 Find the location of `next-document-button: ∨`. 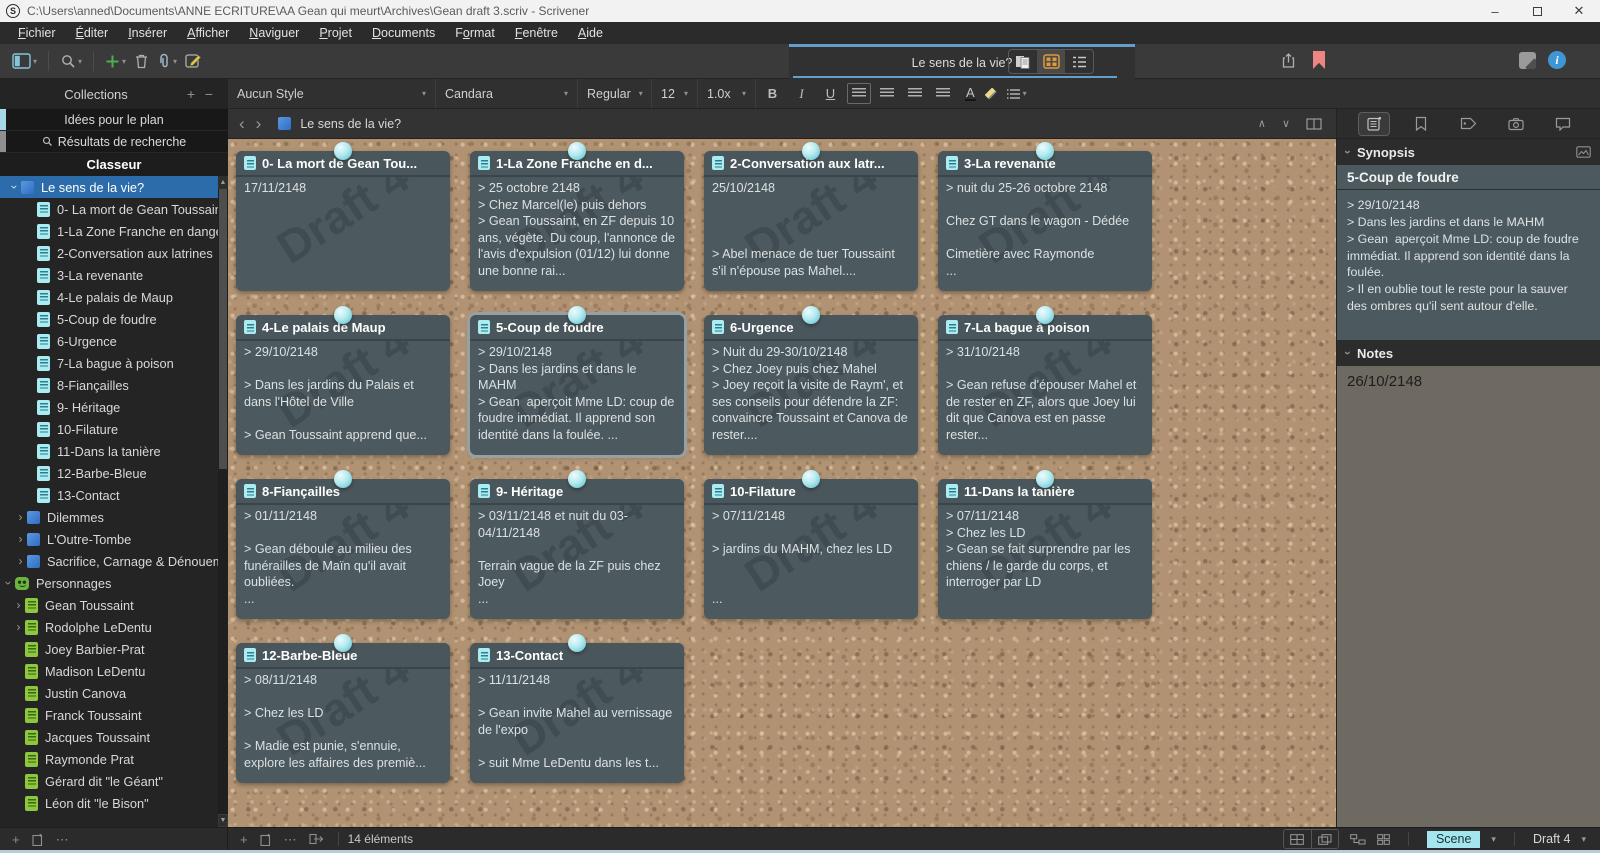

next-document-button: ∨ is located at coordinates (1286, 123).